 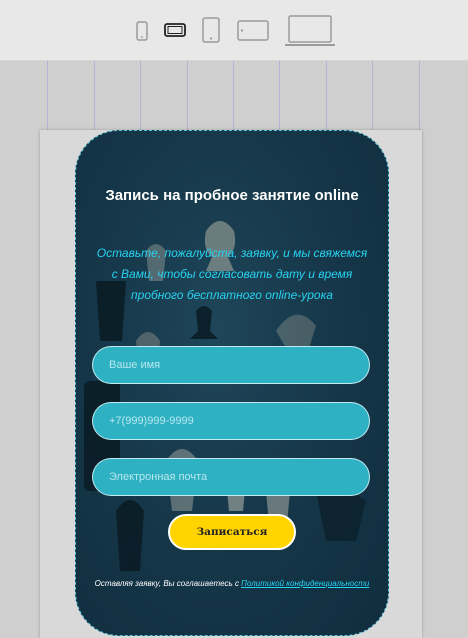 What do you see at coordinates (211, 30) in the screenshot?
I see `tablet-portrait-icon` at bounding box center [211, 30].